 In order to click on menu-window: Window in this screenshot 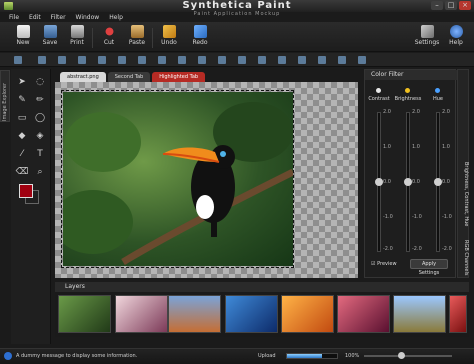, I will do `click(88, 17)`.